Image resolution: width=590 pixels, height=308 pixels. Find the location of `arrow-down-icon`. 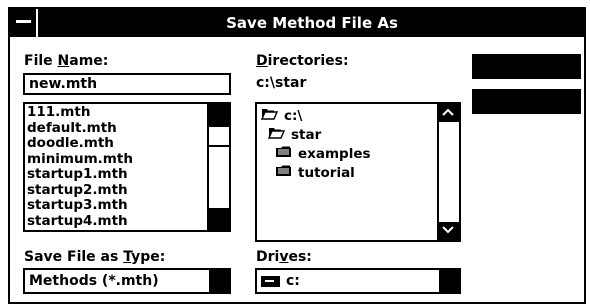

arrow-down-icon is located at coordinates (448, 230).